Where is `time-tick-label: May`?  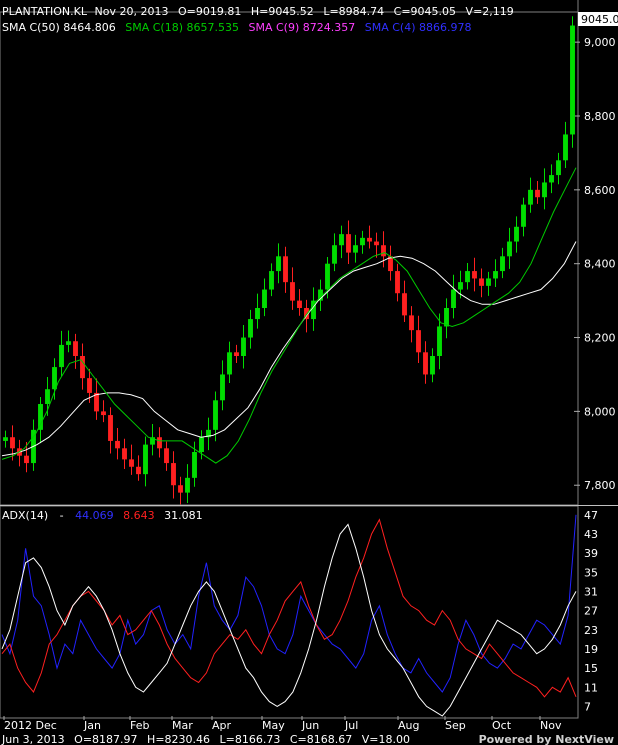 time-tick-label: May is located at coordinates (273, 725).